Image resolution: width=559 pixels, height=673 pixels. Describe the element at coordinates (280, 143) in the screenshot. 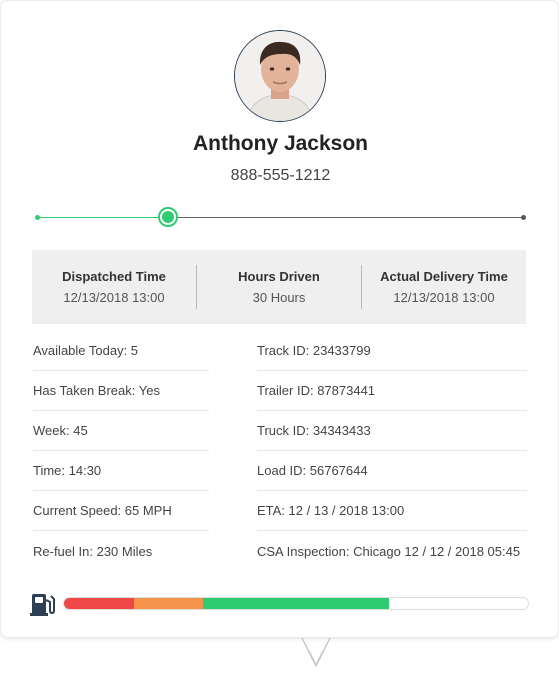

I see `driver-name: Anthony Jackson` at that location.